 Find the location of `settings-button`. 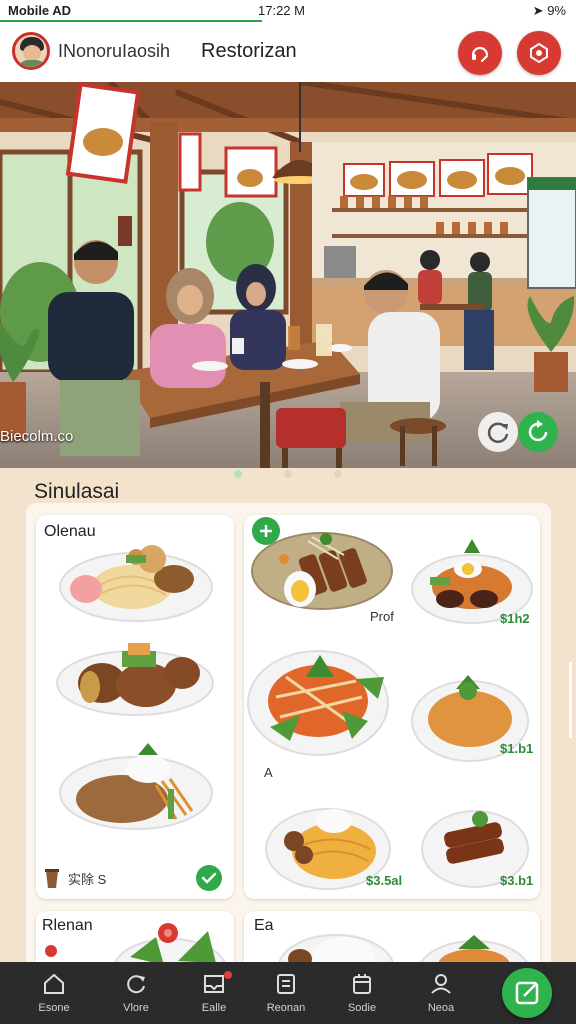

settings-button is located at coordinates (539, 53).